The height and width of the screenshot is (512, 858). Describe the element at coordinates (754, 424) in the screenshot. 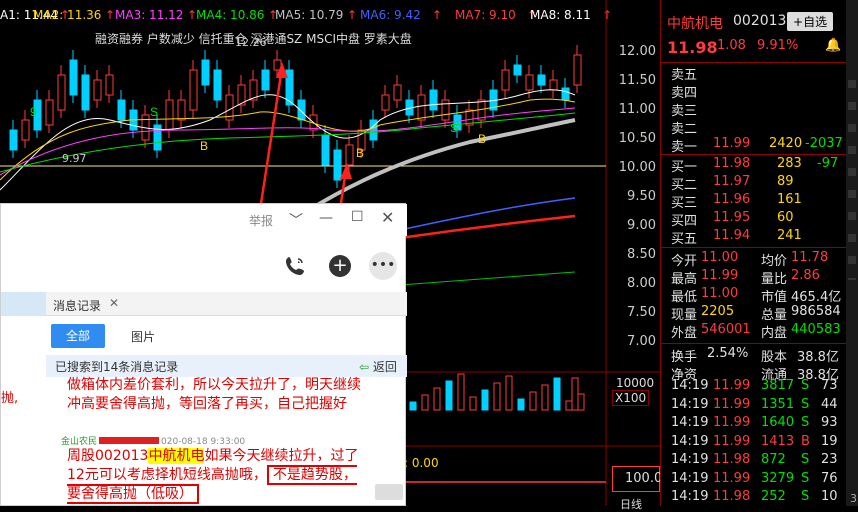

I see `tick-row: 14:19 11.99 1640 S 93` at that location.